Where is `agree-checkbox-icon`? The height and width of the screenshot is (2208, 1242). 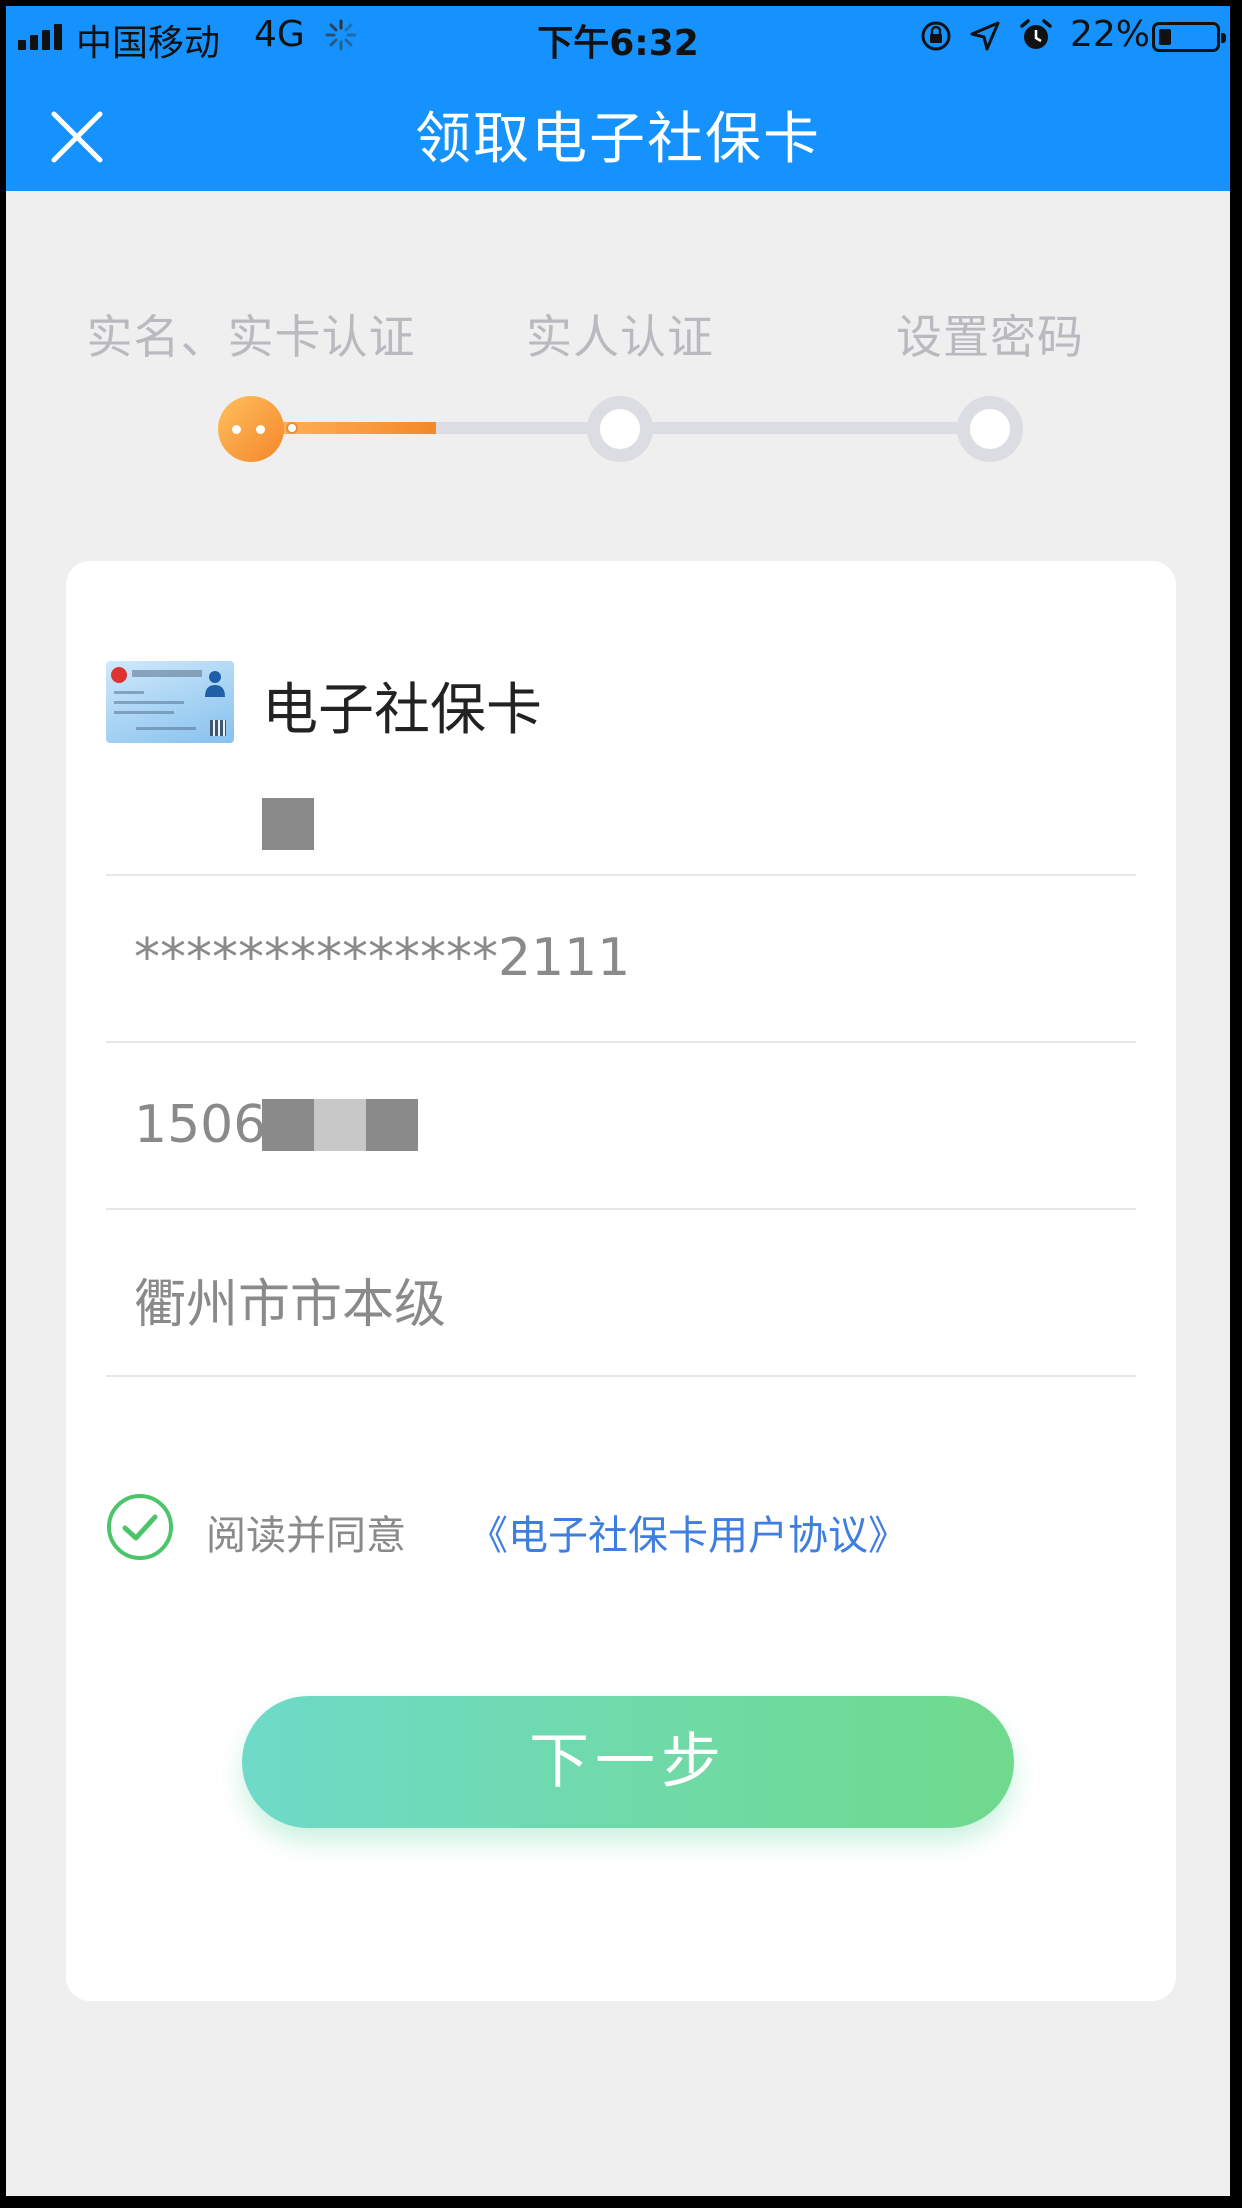 agree-checkbox-icon is located at coordinates (140, 1527).